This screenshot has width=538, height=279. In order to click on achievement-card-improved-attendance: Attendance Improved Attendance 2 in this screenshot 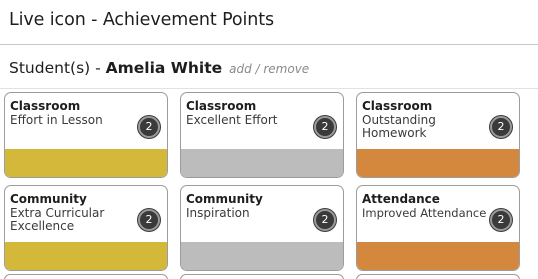, I will do `click(438, 228)`.